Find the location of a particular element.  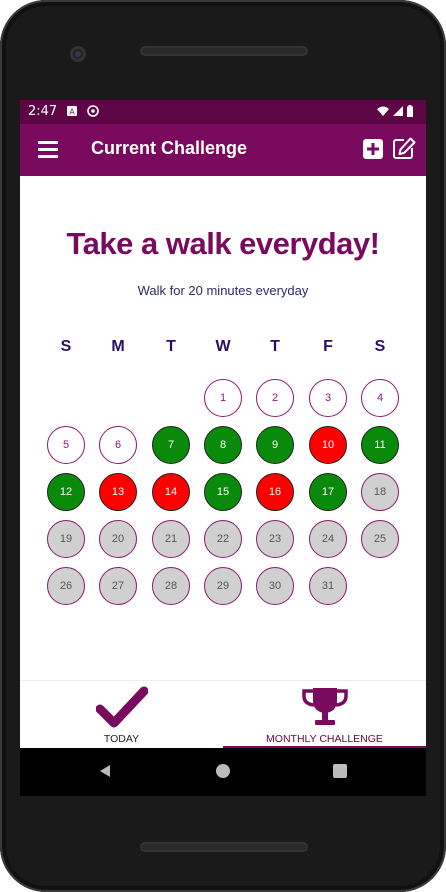

calendar-day-25: 25 is located at coordinates (380, 539).